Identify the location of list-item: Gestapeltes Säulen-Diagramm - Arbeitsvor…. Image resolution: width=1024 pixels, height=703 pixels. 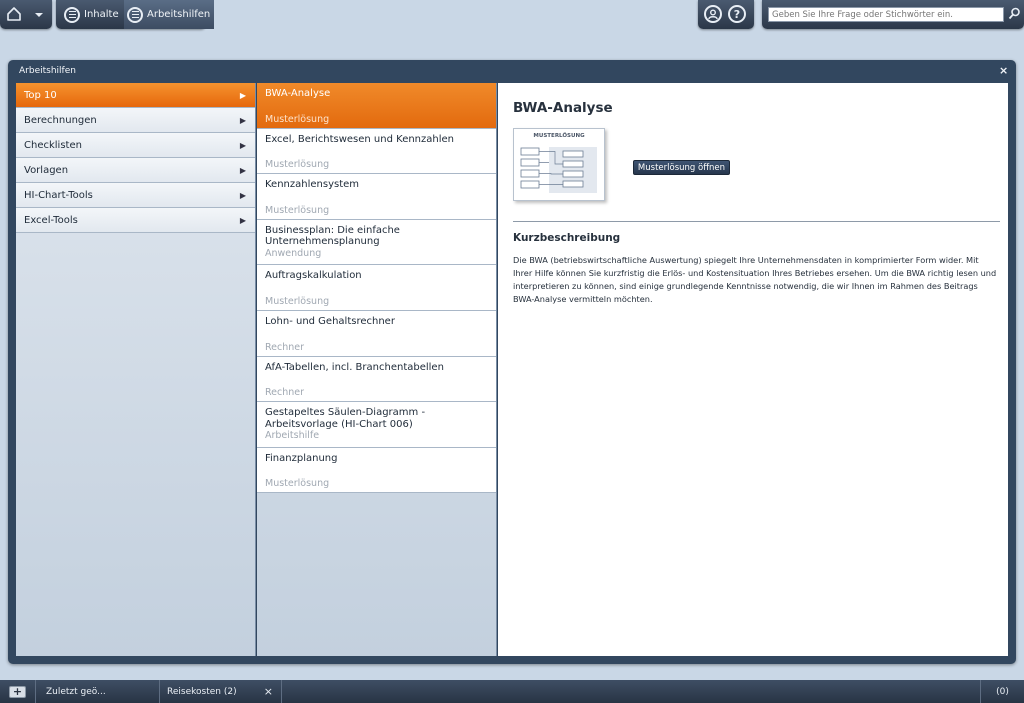
(376, 425).